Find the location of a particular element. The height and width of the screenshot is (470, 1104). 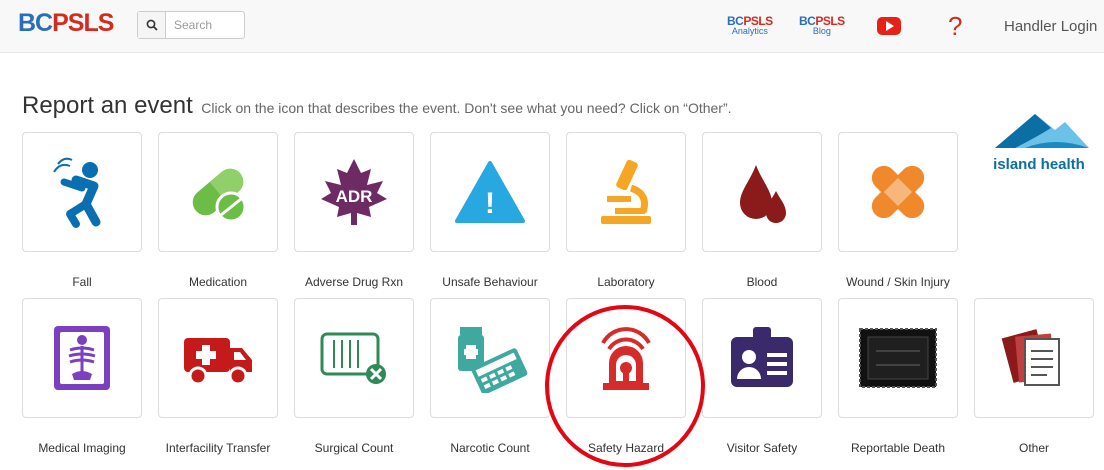

tile-wound-skin-injury is located at coordinates (898, 192).